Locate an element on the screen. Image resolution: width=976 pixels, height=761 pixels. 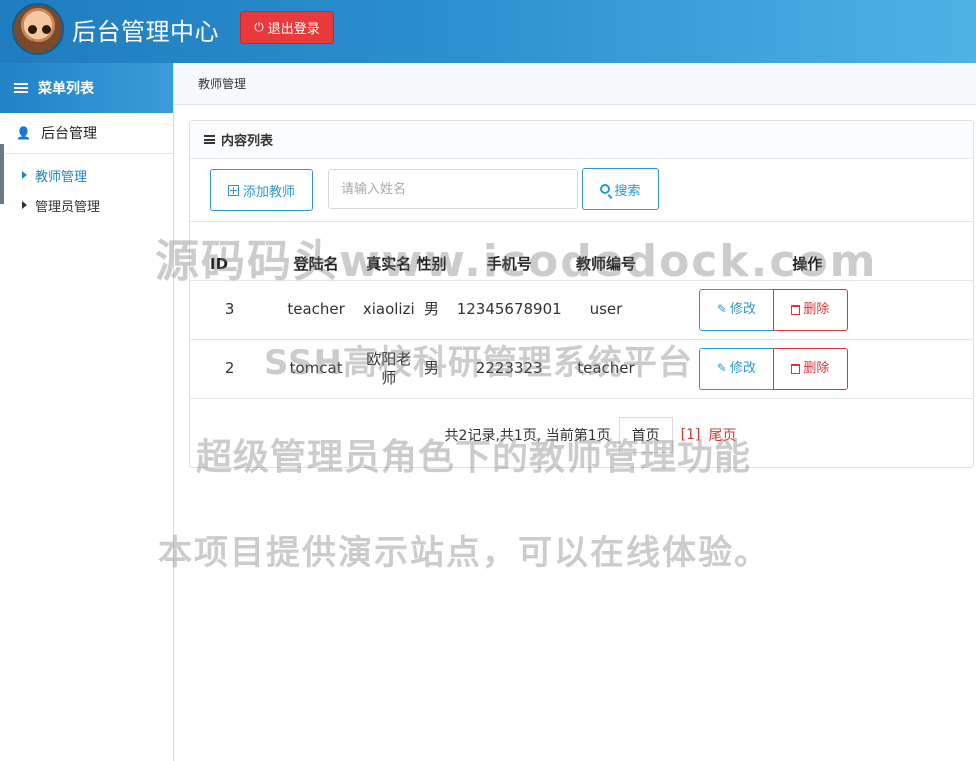
menu-title: 菜单列表 is located at coordinates (66, 89).